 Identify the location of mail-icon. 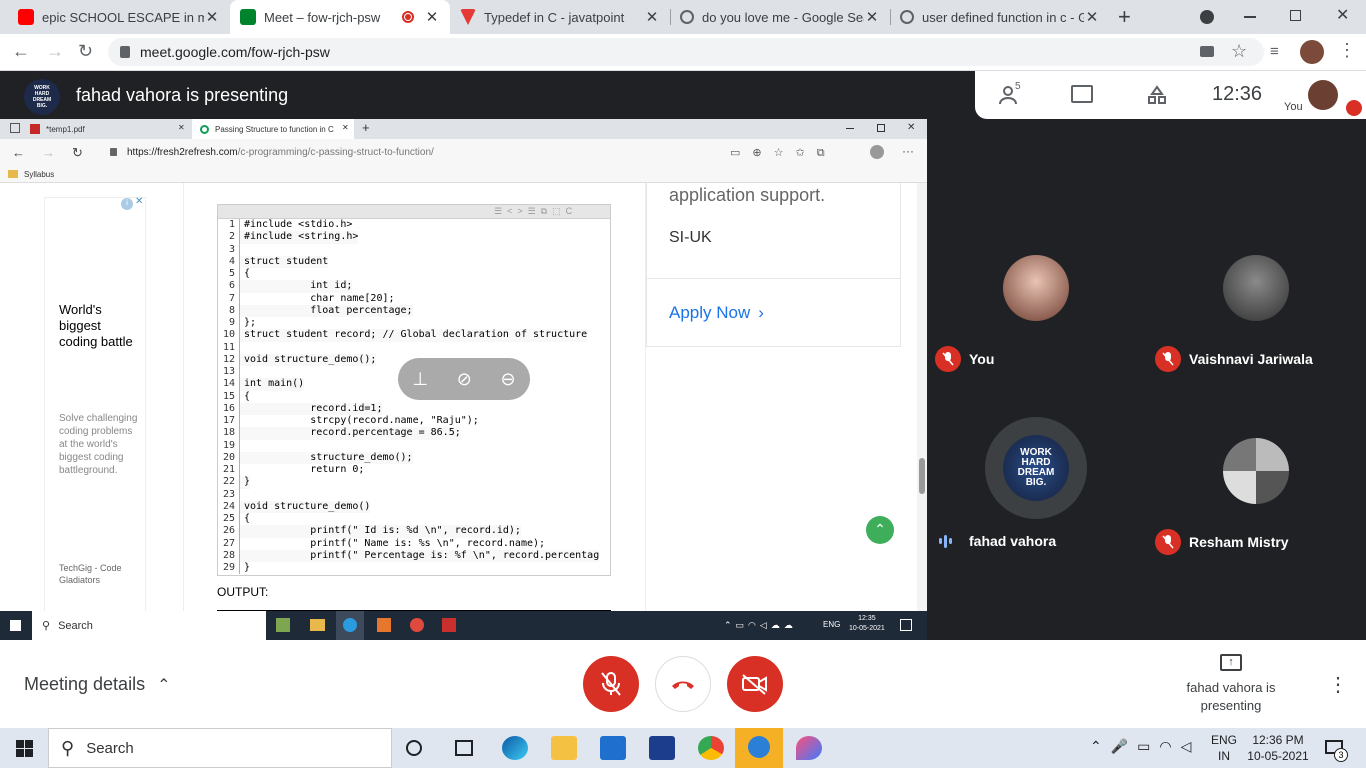
(613, 748).